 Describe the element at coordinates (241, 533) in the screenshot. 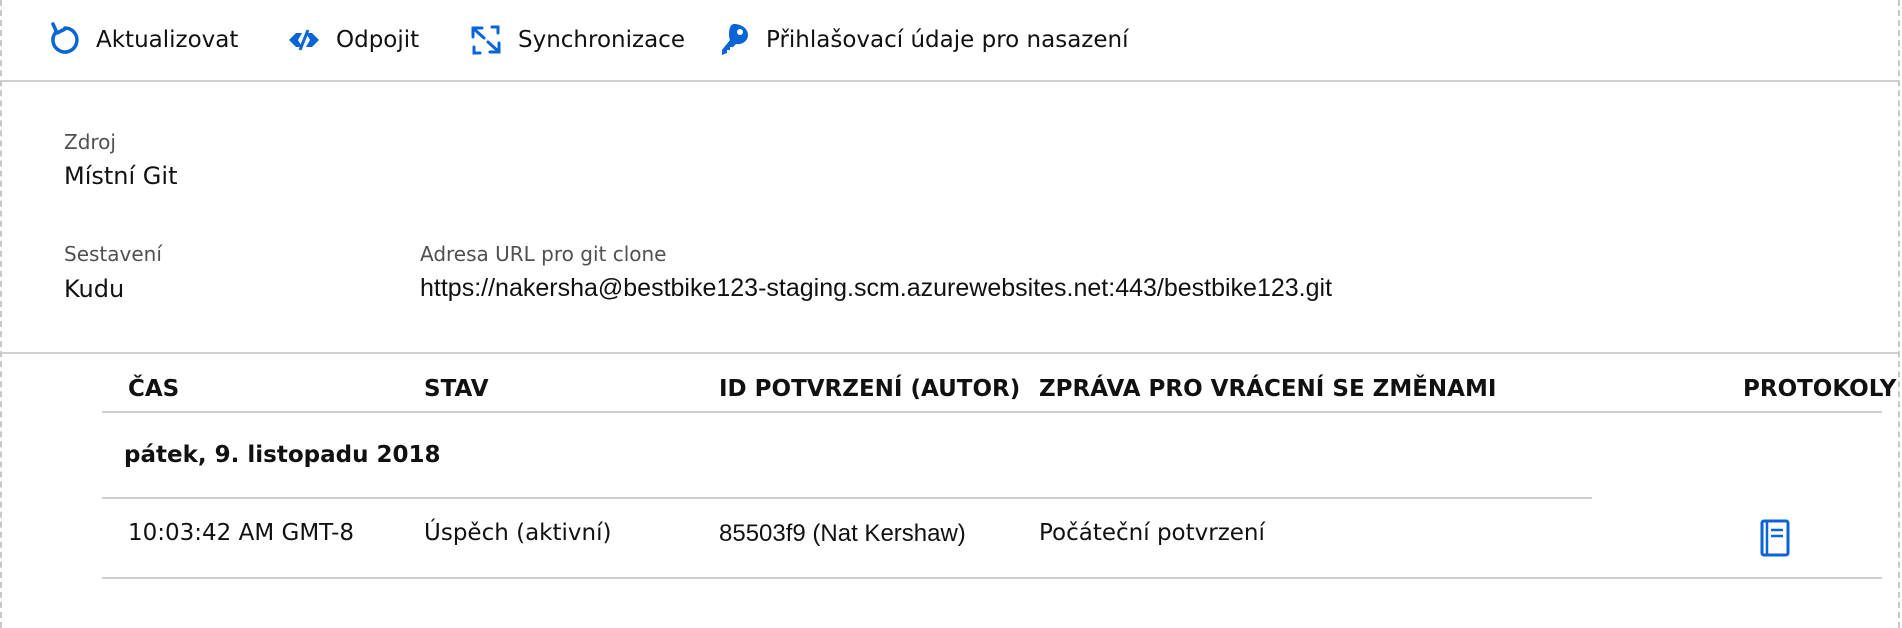

I see `row-time: 10:03:42 AM GMT-8` at that location.